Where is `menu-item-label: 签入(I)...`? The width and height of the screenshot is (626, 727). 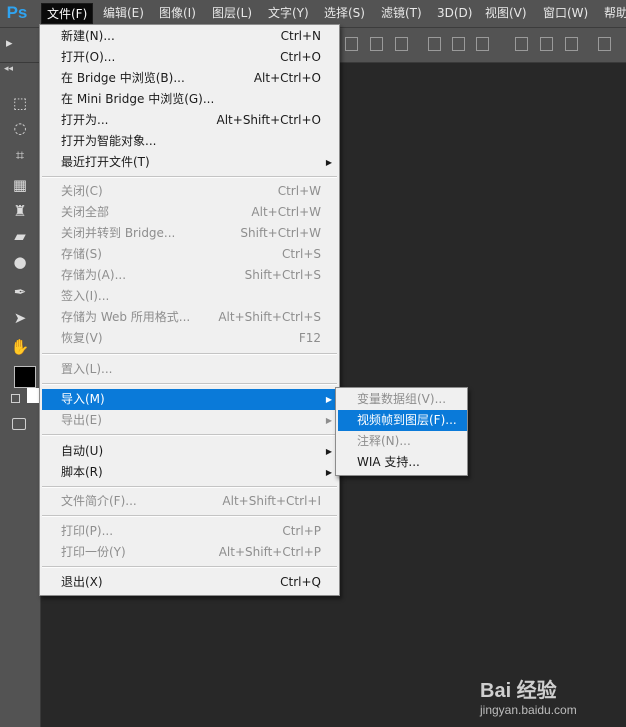 menu-item-label: 签入(I)... is located at coordinates (85, 296).